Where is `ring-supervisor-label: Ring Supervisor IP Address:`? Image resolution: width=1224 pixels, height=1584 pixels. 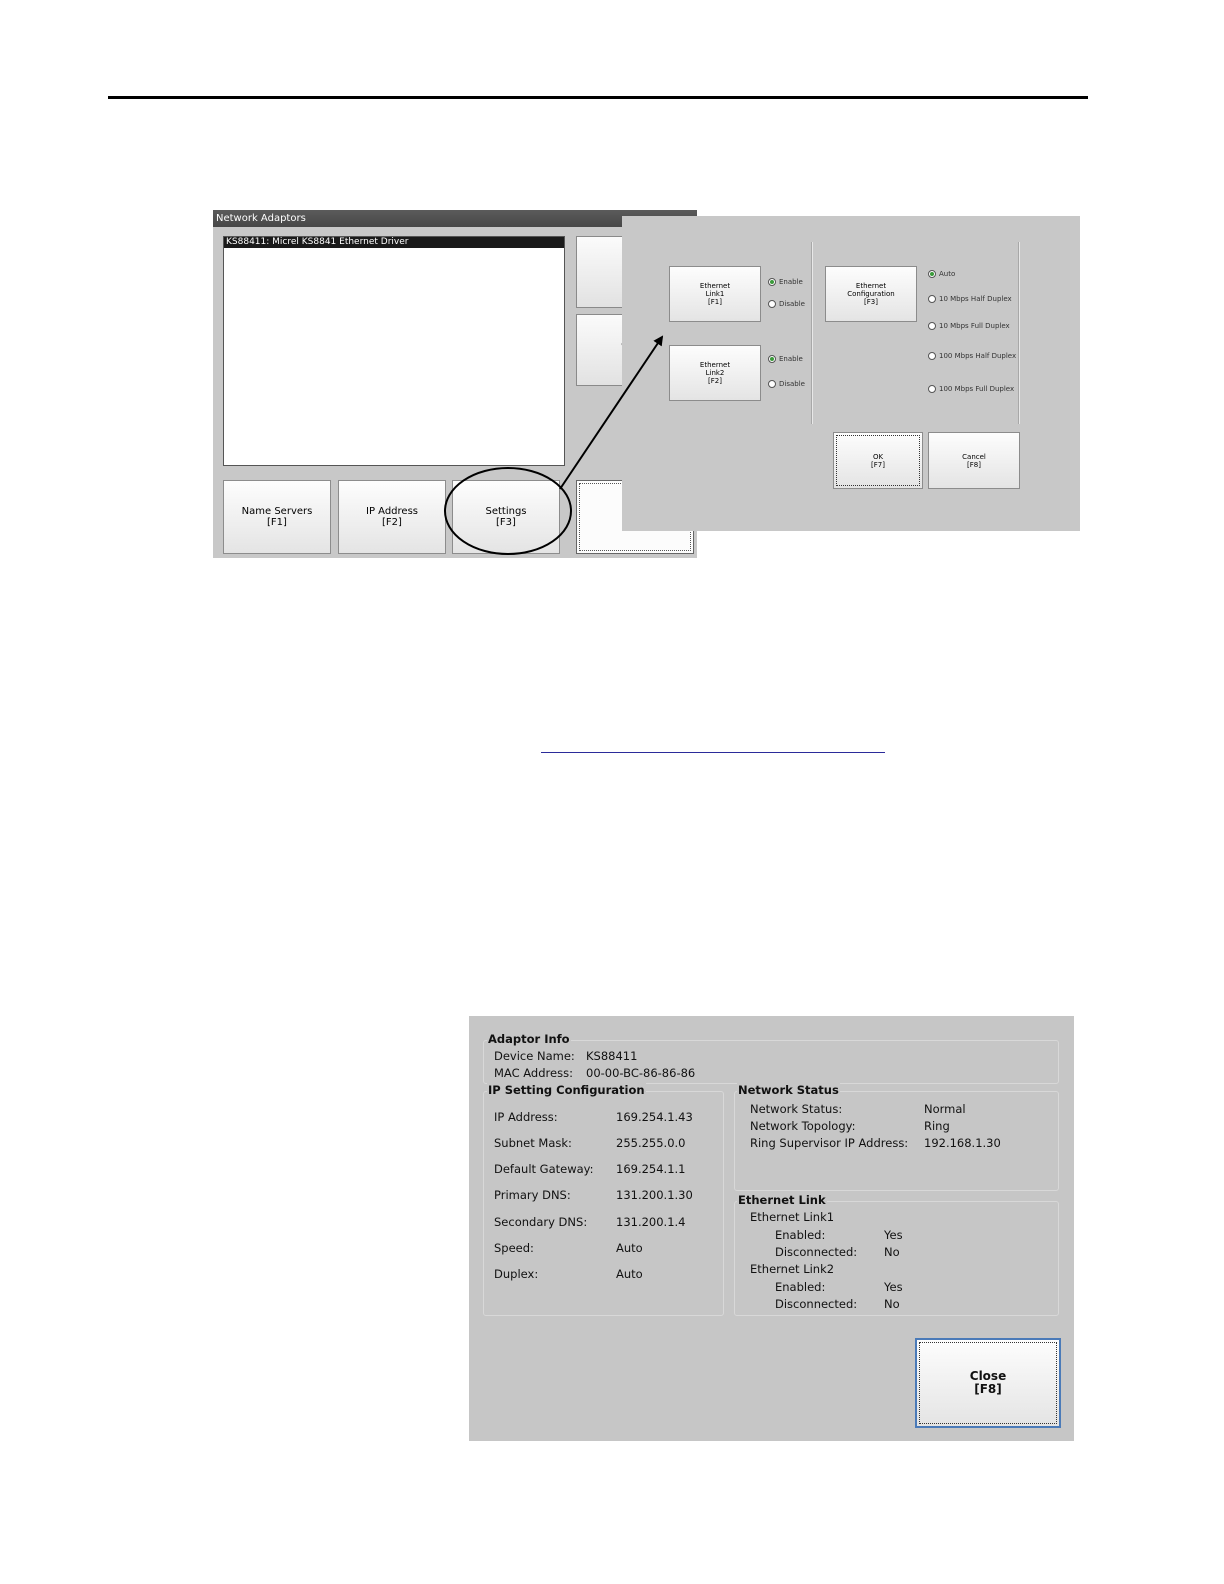
ring-supervisor-label: Ring Supervisor IP Address: is located at coordinates (829, 1143).